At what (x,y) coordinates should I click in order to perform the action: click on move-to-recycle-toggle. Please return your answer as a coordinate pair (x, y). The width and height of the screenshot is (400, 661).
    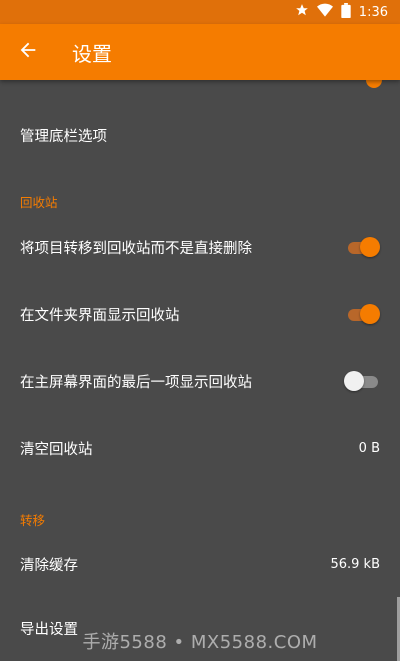
    Looking at the image, I should click on (363, 247).